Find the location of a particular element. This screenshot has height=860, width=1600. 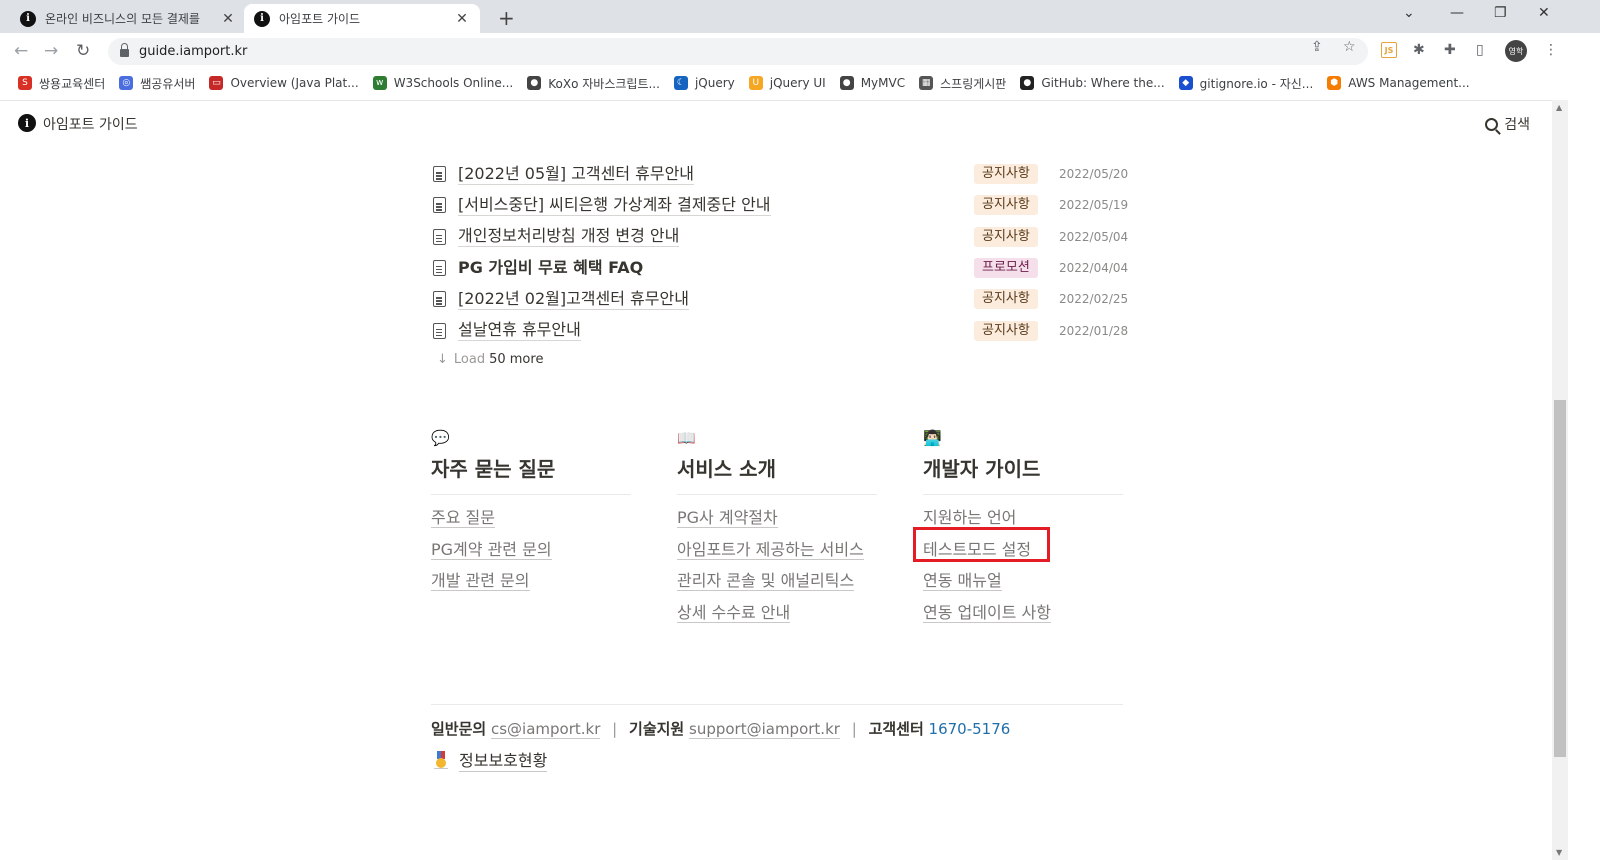

extensions-puzzle-icon: ✚ is located at coordinates (1450, 50).